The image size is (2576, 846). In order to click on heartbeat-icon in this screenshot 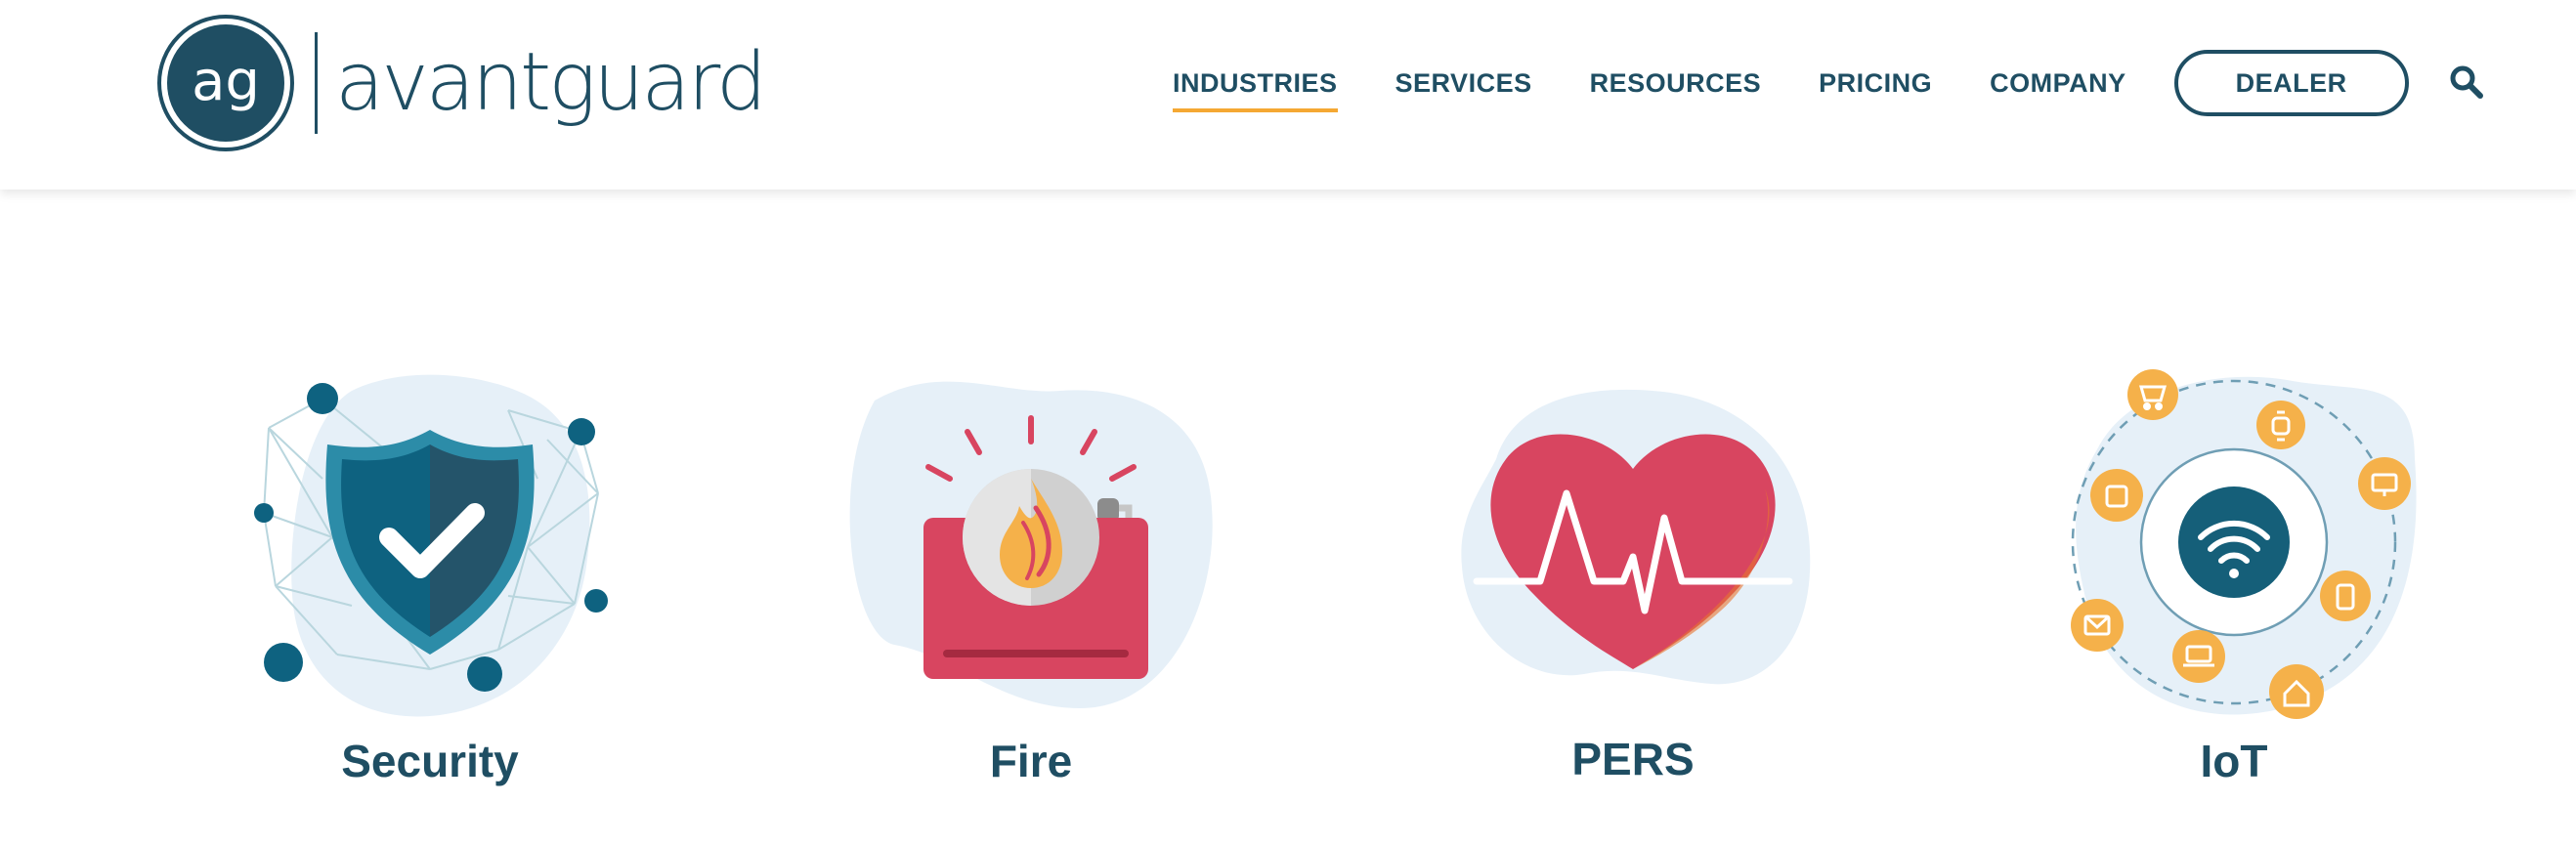, I will do `click(1636, 537)`.